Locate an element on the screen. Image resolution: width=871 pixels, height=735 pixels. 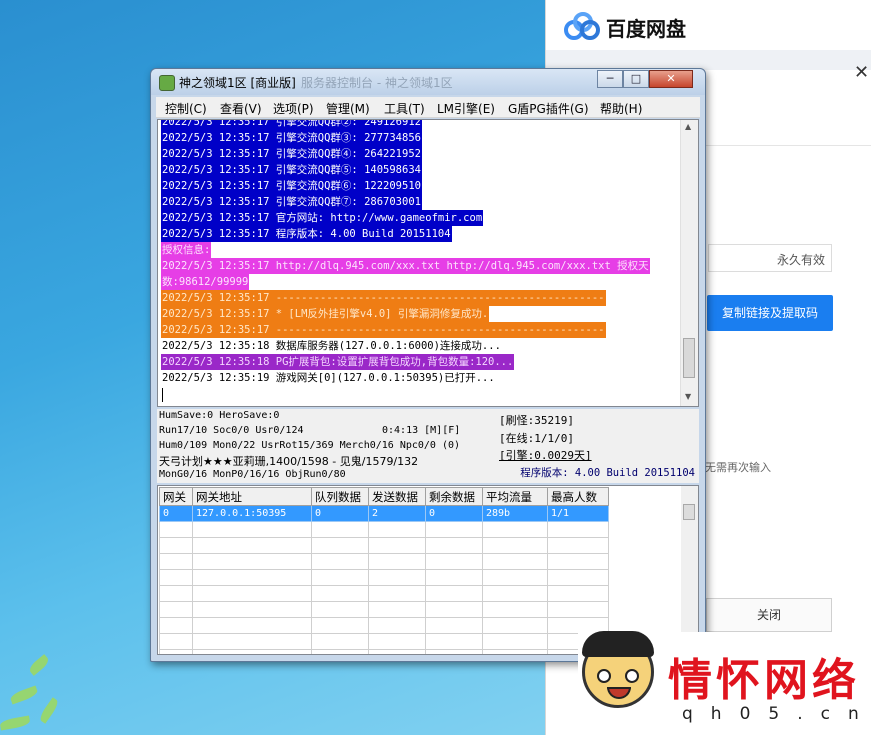
baidu-cloud-icon is located at coordinates (582, 25).